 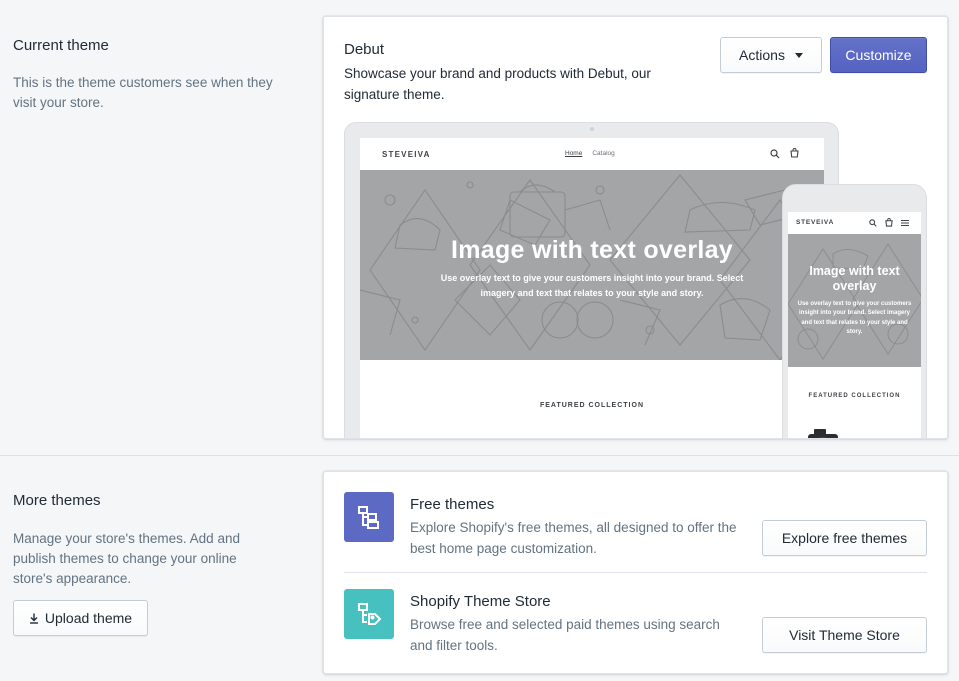 I want to click on mobile-cart-icon, so click(x=889, y=222).